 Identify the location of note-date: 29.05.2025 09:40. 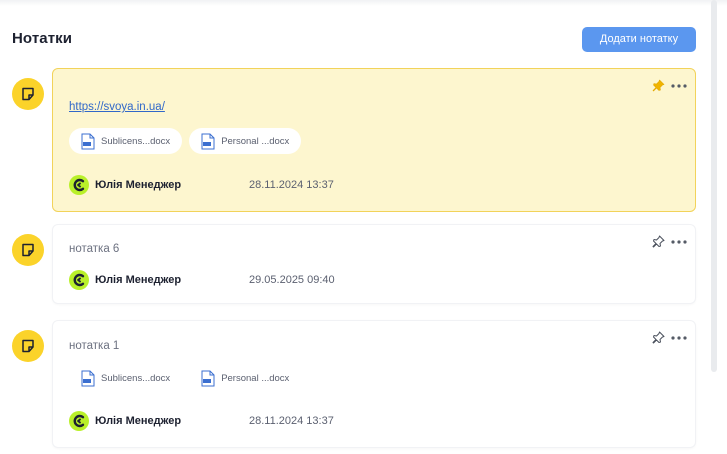
(292, 280).